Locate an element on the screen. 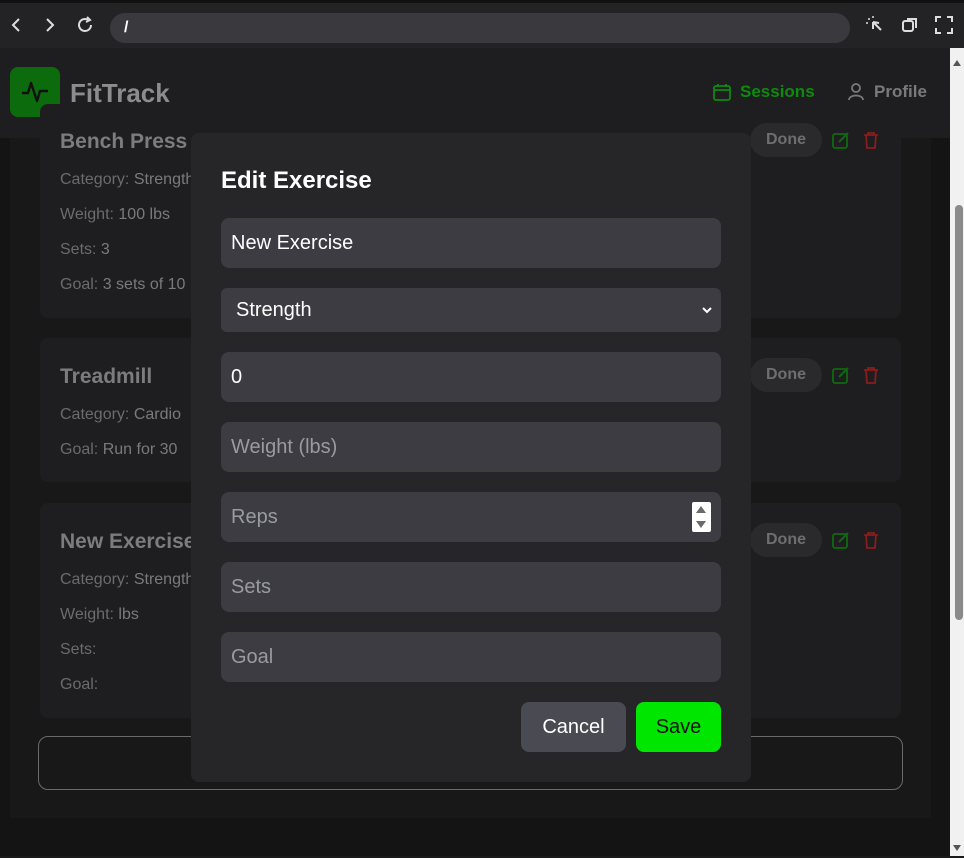 The image size is (964, 858). scroll-down-icon is located at coordinates (957, 845).